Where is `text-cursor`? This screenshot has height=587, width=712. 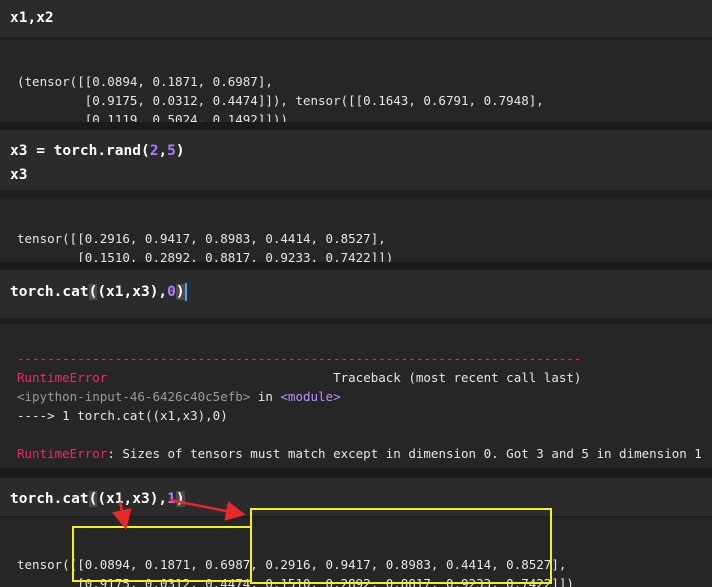
text-cursor is located at coordinates (185, 292).